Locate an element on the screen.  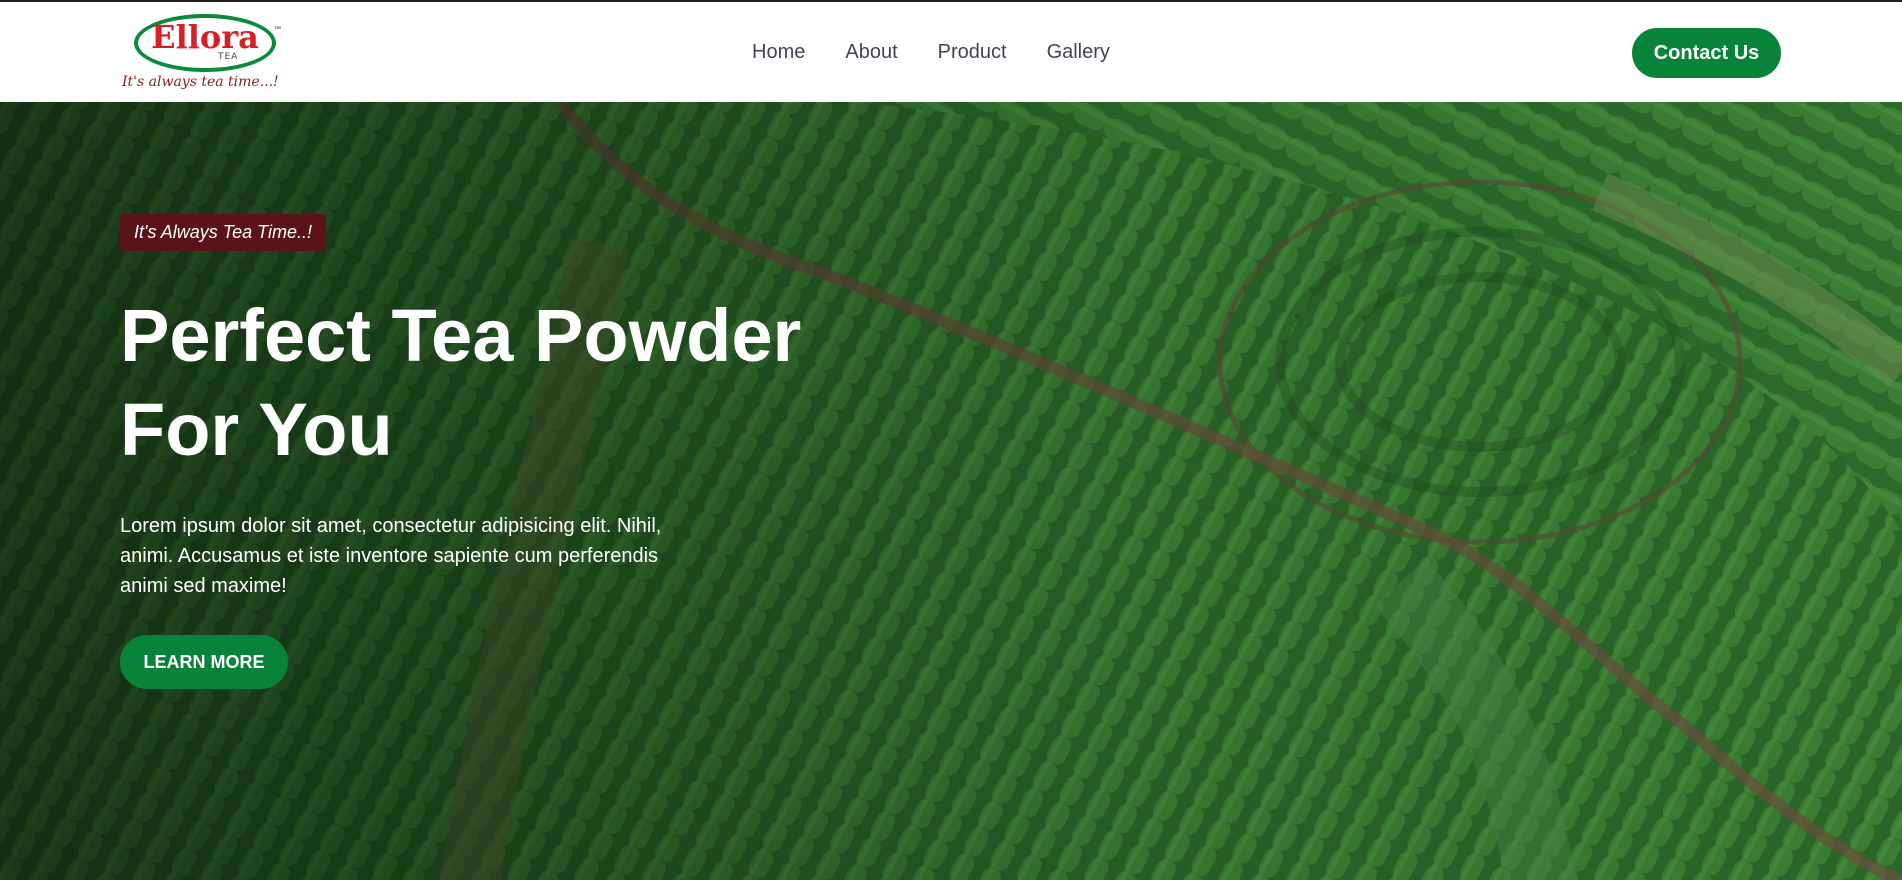
brand-logo: Ellora TEA ™ It's always tea time...! is located at coordinates (207, 52).